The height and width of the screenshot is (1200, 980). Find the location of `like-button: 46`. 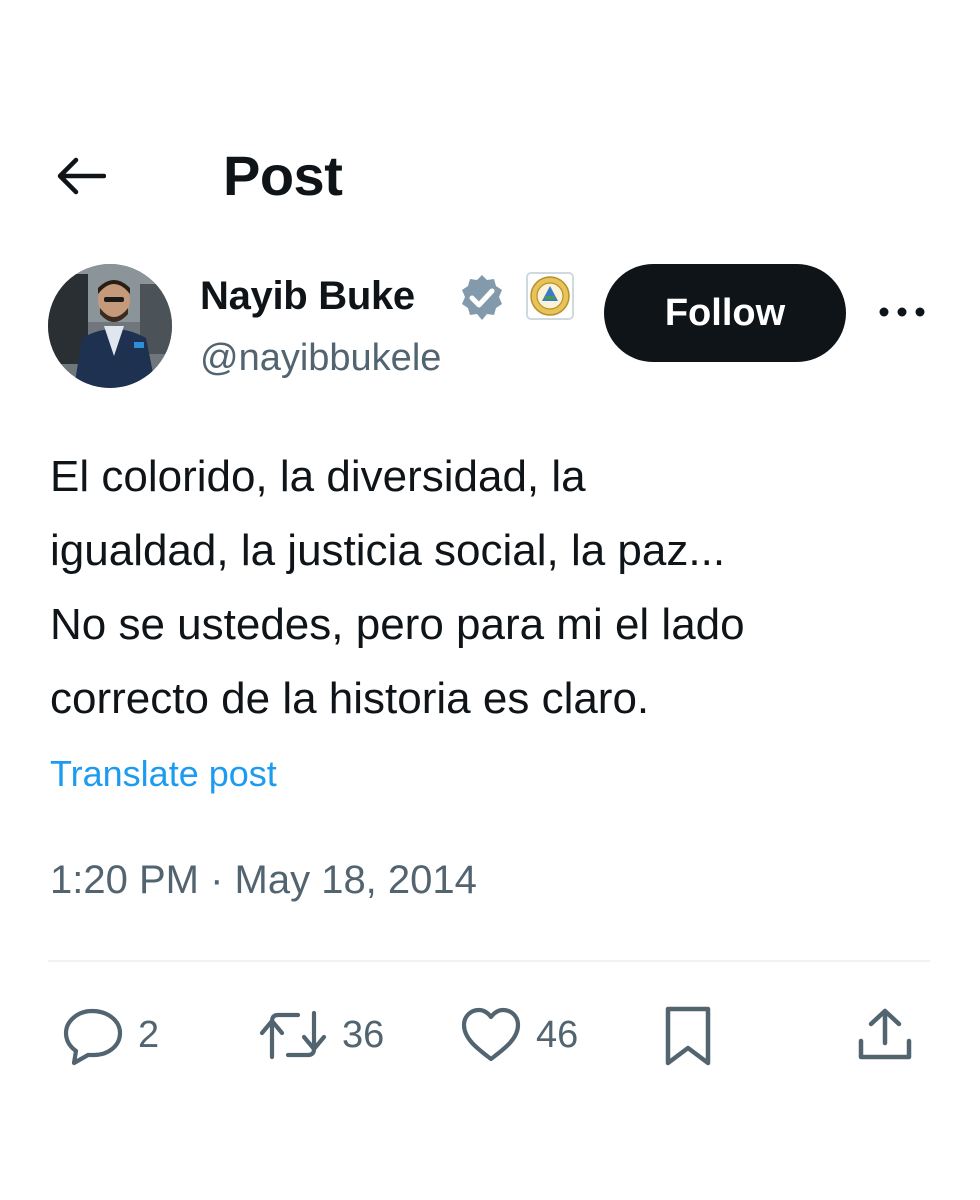

like-button: 46 is located at coordinates (518, 1035).